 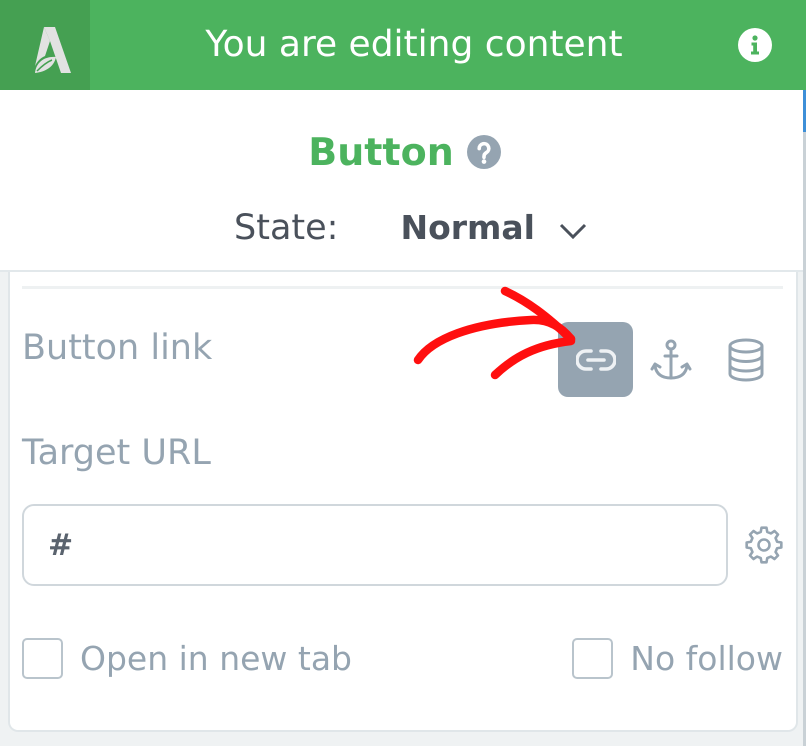 I want to click on header-title: You are editing content, so click(x=414, y=45).